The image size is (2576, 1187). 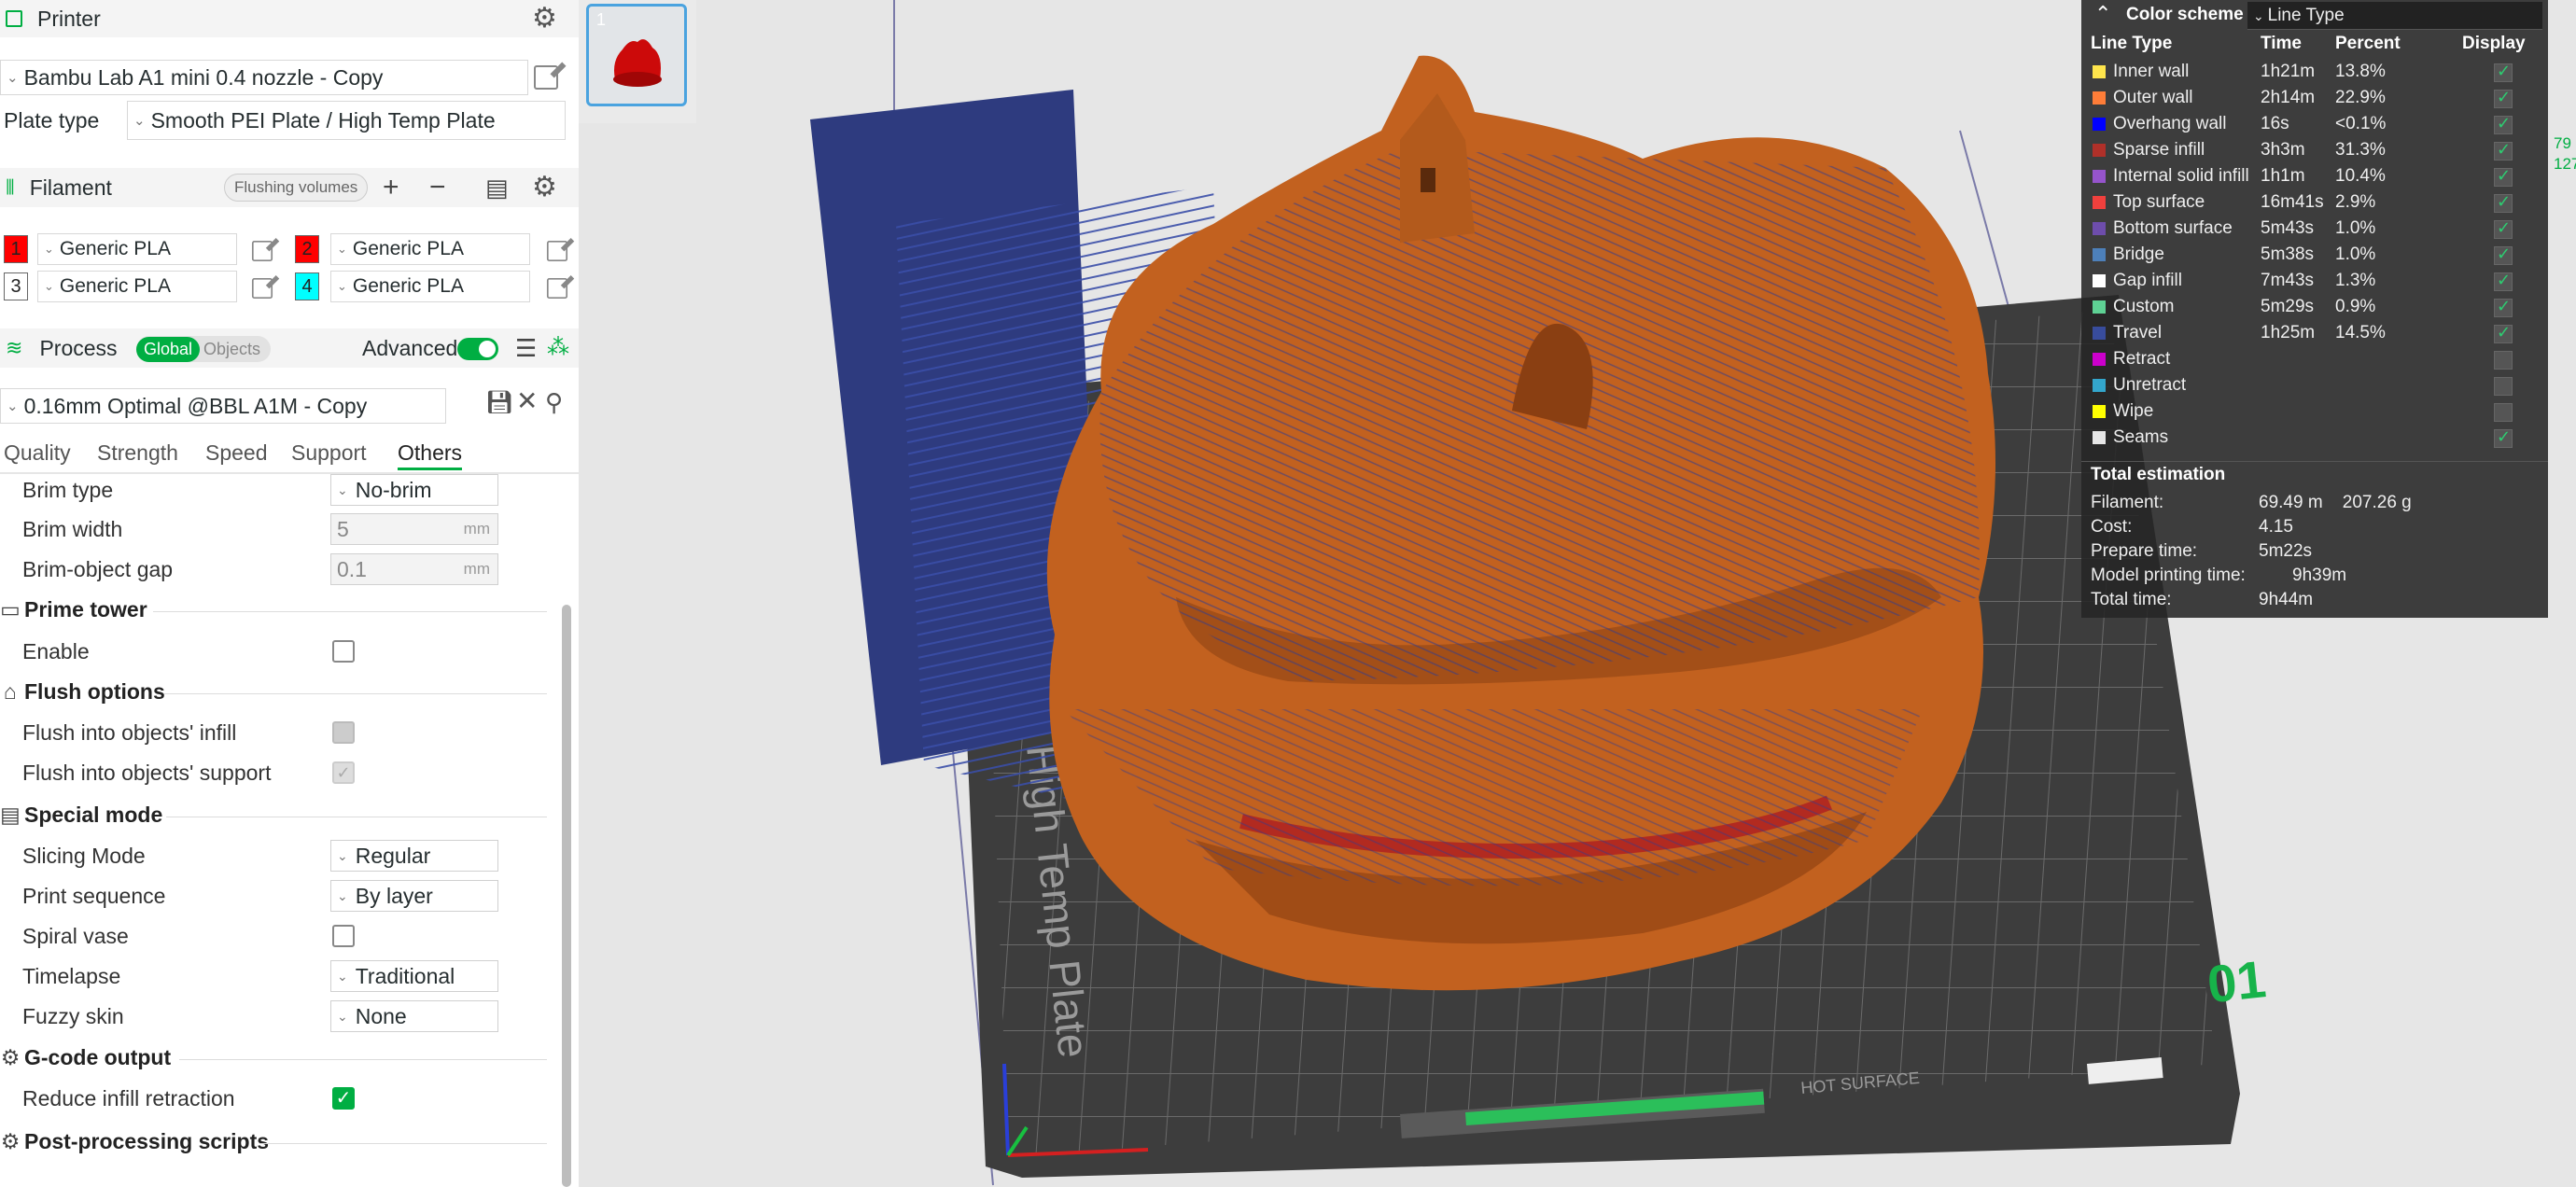 I want to click on add-filament-icon: +, so click(x=391, y=188).